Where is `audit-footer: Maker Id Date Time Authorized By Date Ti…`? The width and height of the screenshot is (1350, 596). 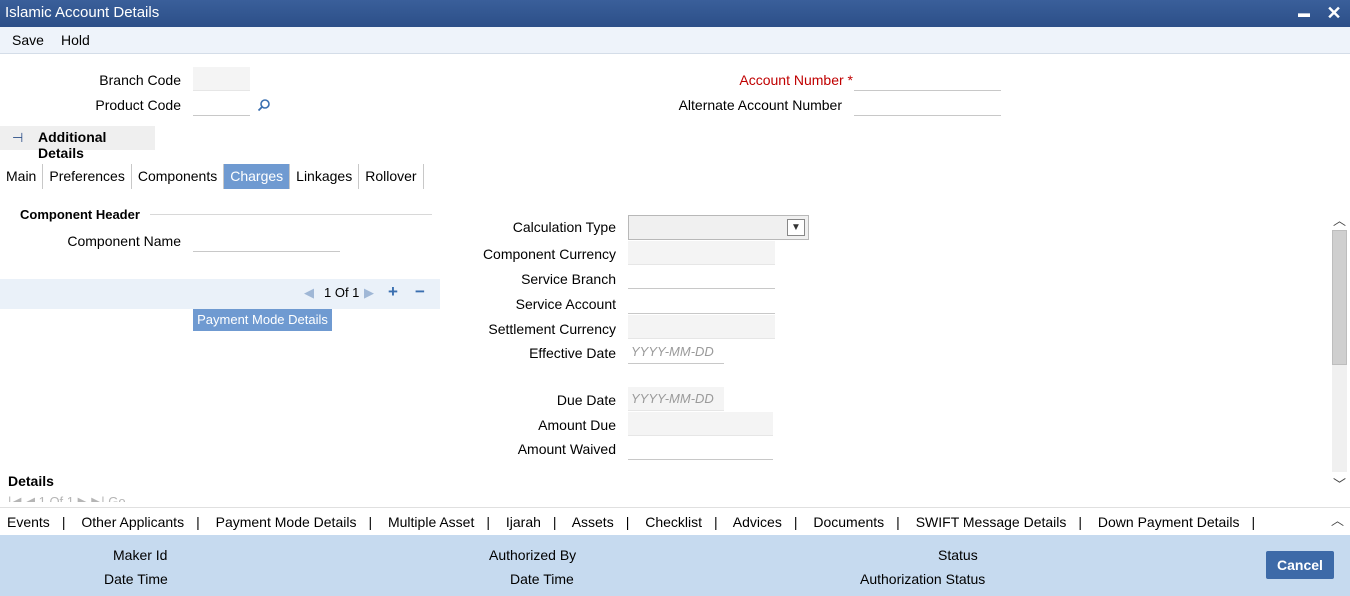
audit-footer: Maker Id Date Time Authorized By Date Ti… is located at coordinates (675, 565).